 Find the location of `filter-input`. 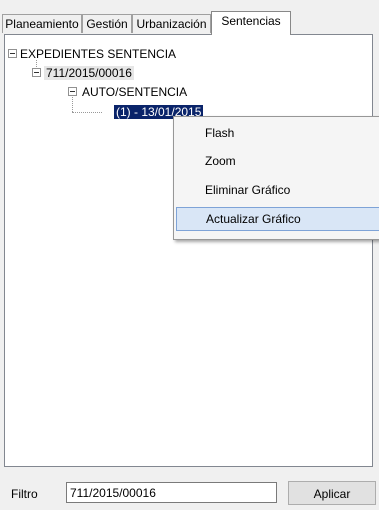

filter-input is located at coordinates (171, 492).